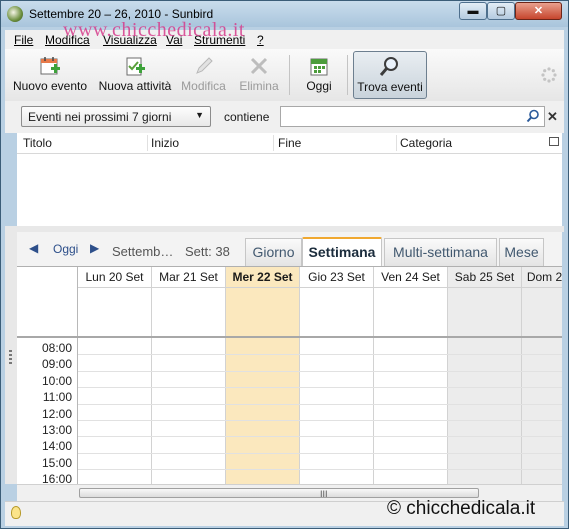 This screenshot has width=569, height=529. What do you see at coordinates (552, 117) in the screenshot?
I see `close-search-icon: ✕` at bounding box center [552, 117].